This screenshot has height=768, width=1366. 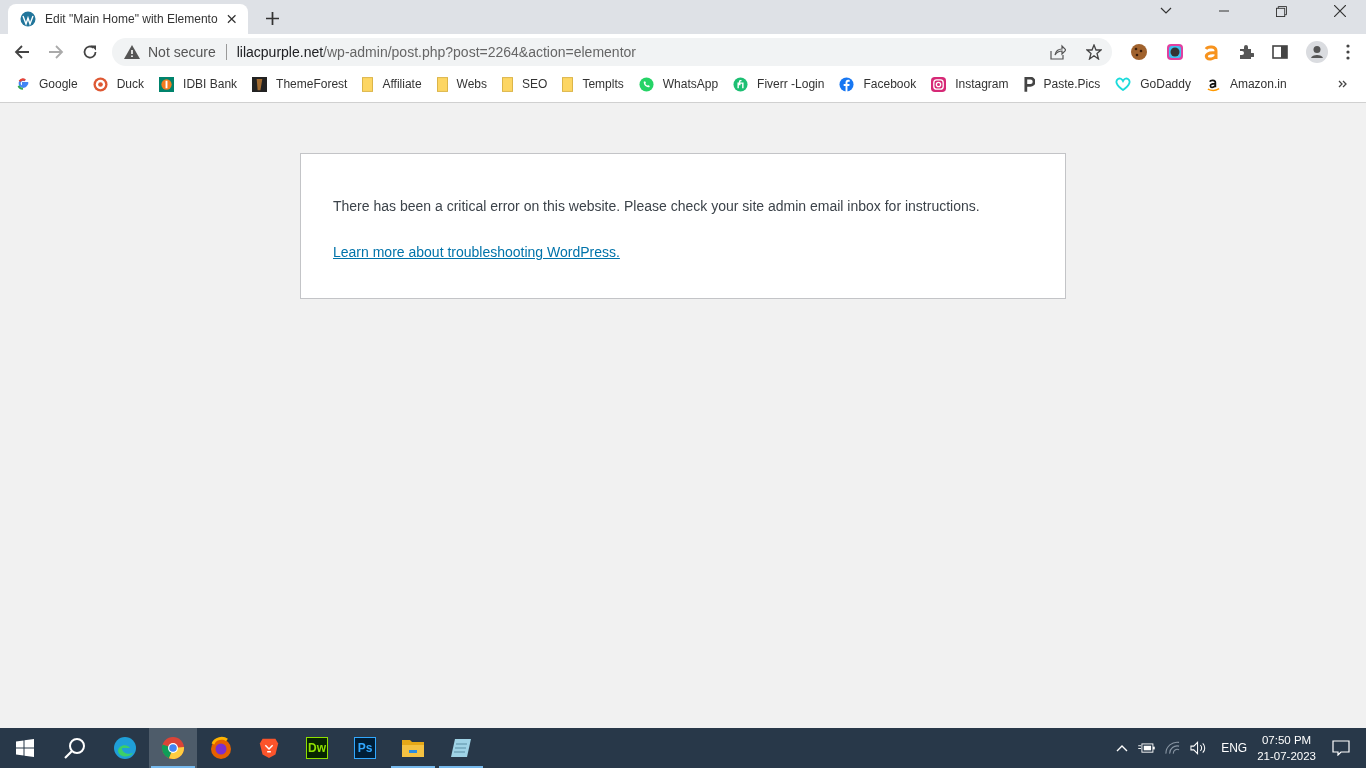 What do you see at coordinates (182, 52) in the screenshot?
I see `security-label: Not secure` at bounding box center [182, 52].